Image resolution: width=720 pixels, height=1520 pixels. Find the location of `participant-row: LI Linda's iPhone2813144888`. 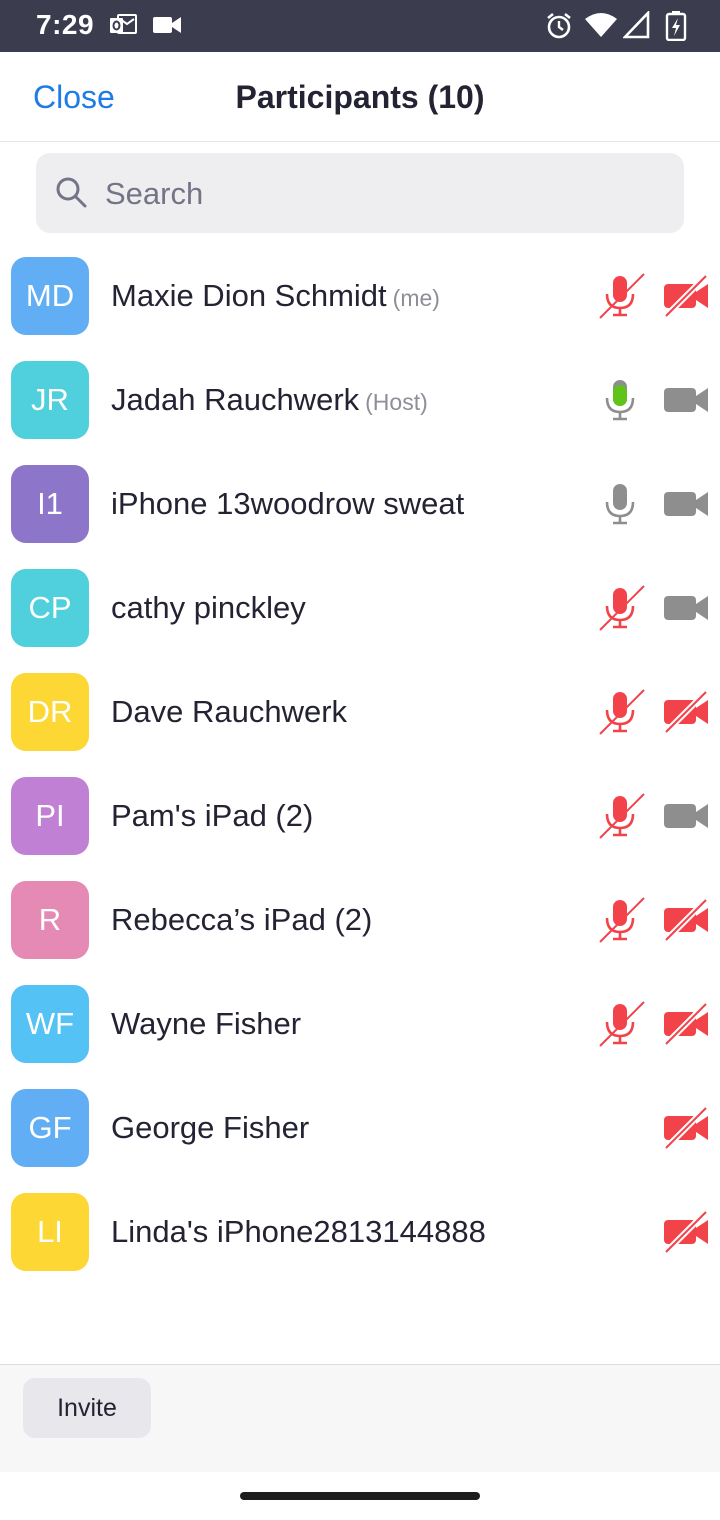

participant-row: LI Linda's iPhone2813144888 is located at coordinates (360, 1230).